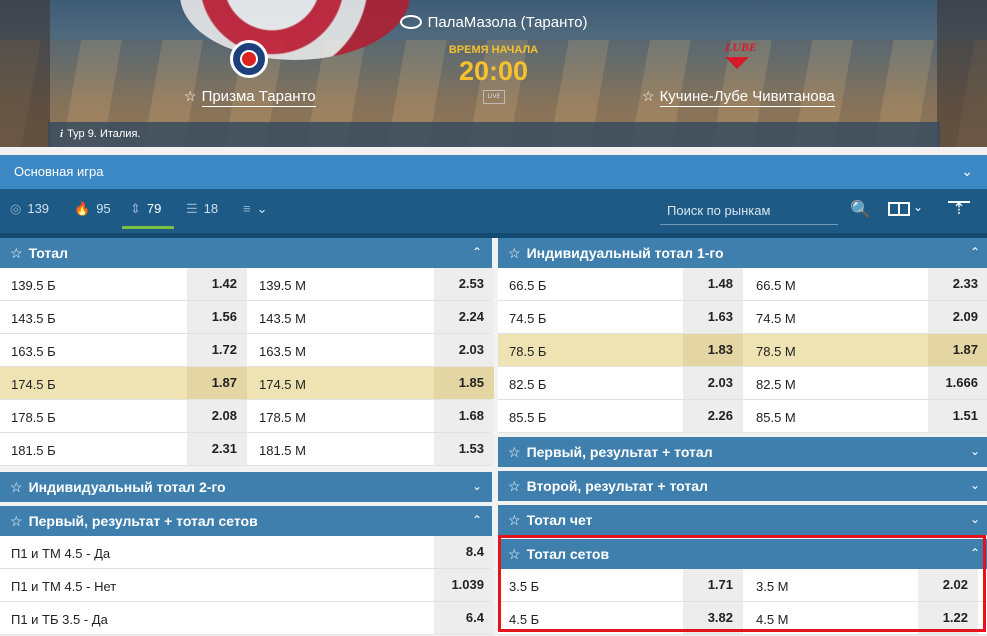 Image resolution: width=987 pixels, height=636 pixels. I want to click on tab-popular: 🔥 95, so click(92, 209).